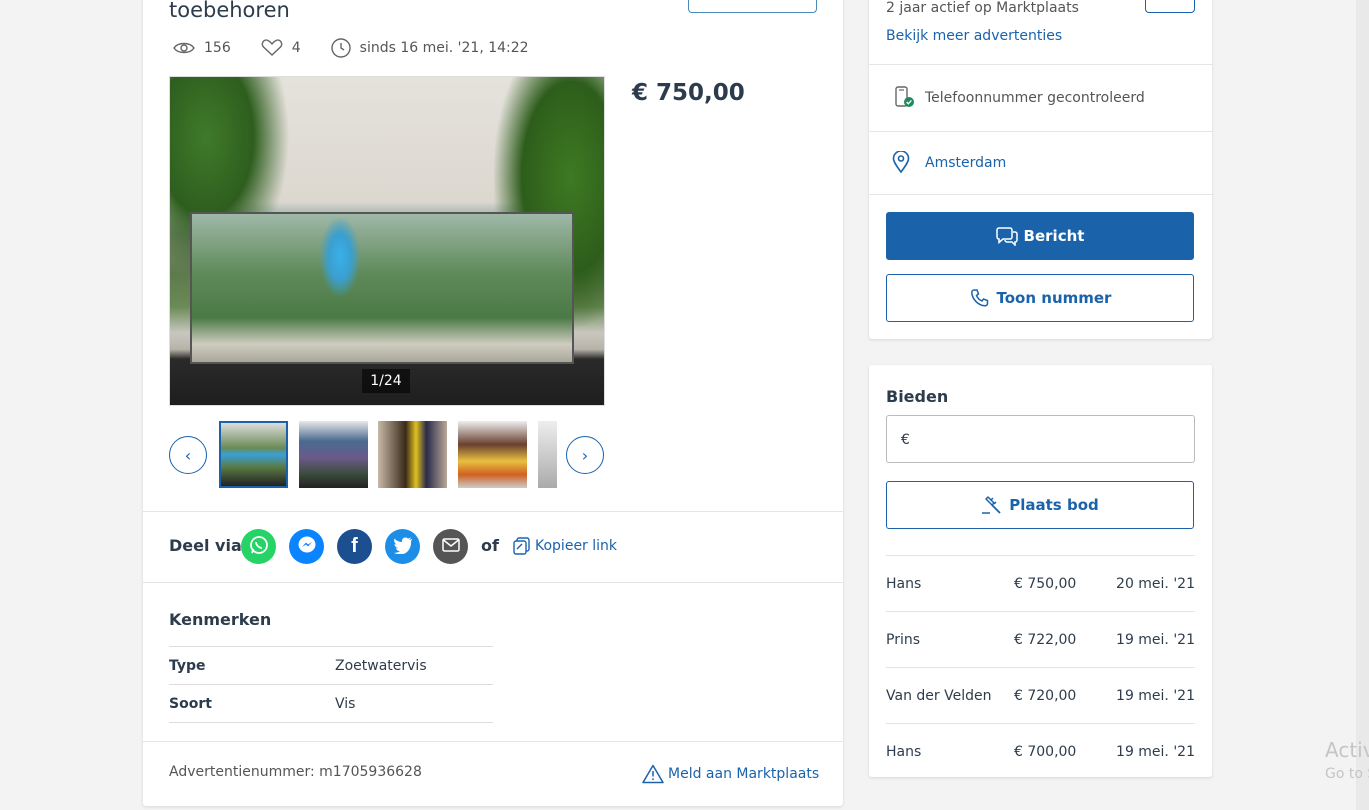 The width and height of the screenshot is (1369, 810). I want to click on activation-watermark: Activ Go to S, so click(1347, 762).